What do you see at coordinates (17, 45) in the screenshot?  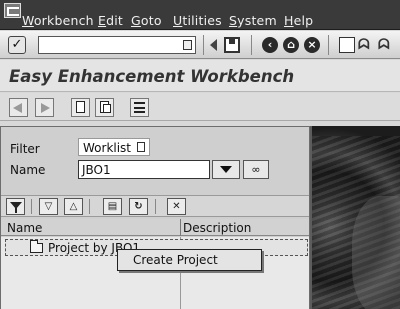 I see `enter-check-button: ✓` at bounding box center [17, 45].